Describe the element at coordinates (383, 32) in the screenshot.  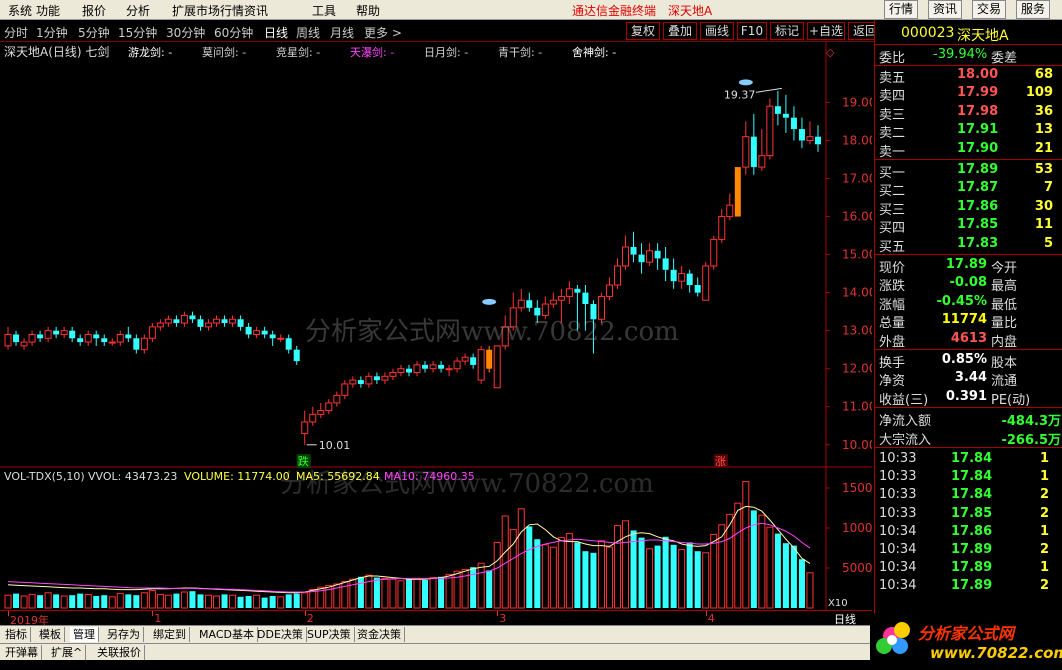
I see `period-tab-9: 更多 >` at that location.